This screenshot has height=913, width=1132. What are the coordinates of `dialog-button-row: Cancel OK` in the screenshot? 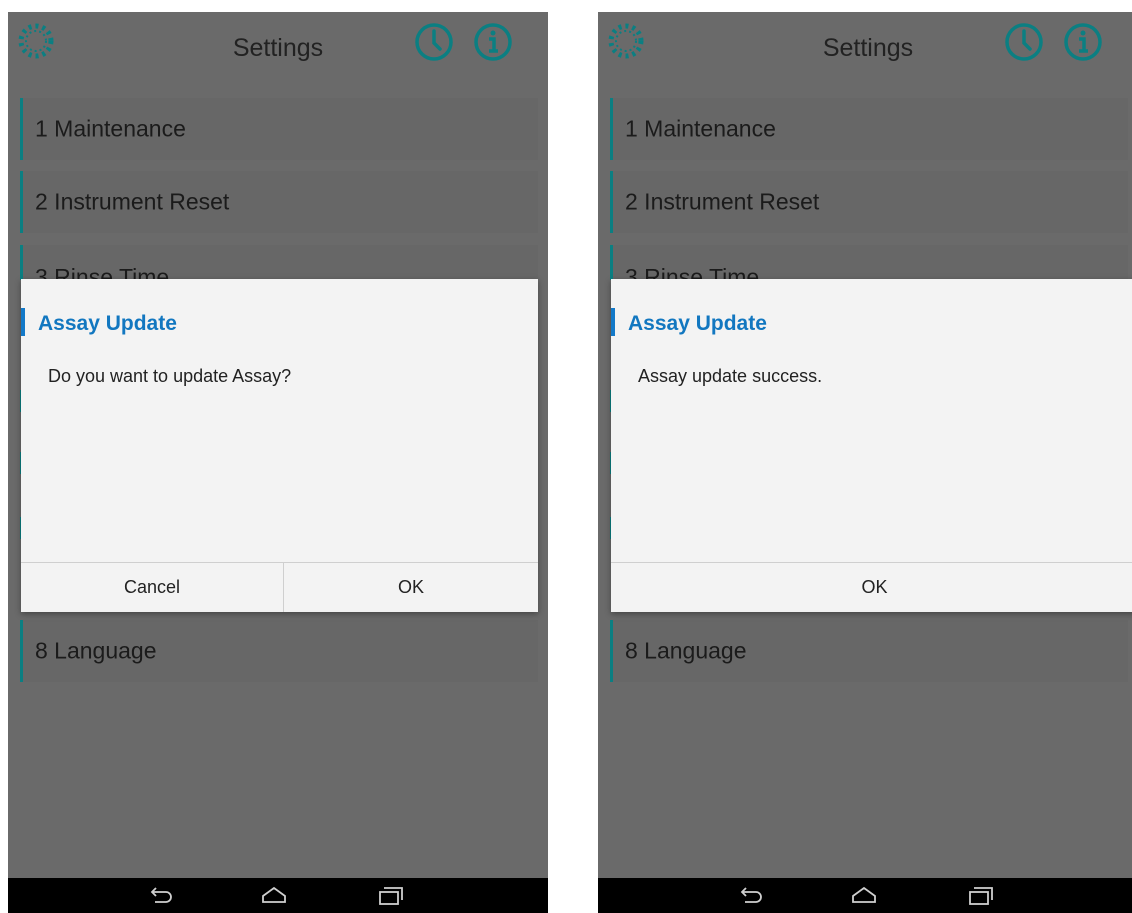 It's located at (279, 587).